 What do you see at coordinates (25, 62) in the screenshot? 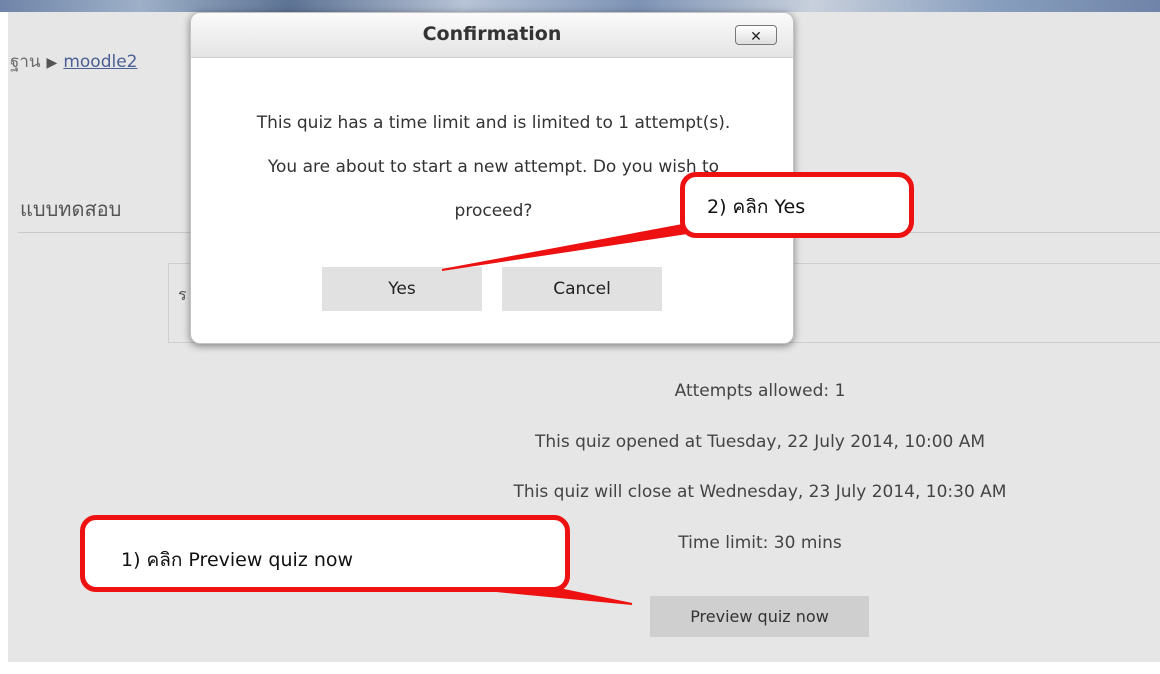
I see `breadcrumb-prefix: ฐาน` at bounding box center [25, 62].